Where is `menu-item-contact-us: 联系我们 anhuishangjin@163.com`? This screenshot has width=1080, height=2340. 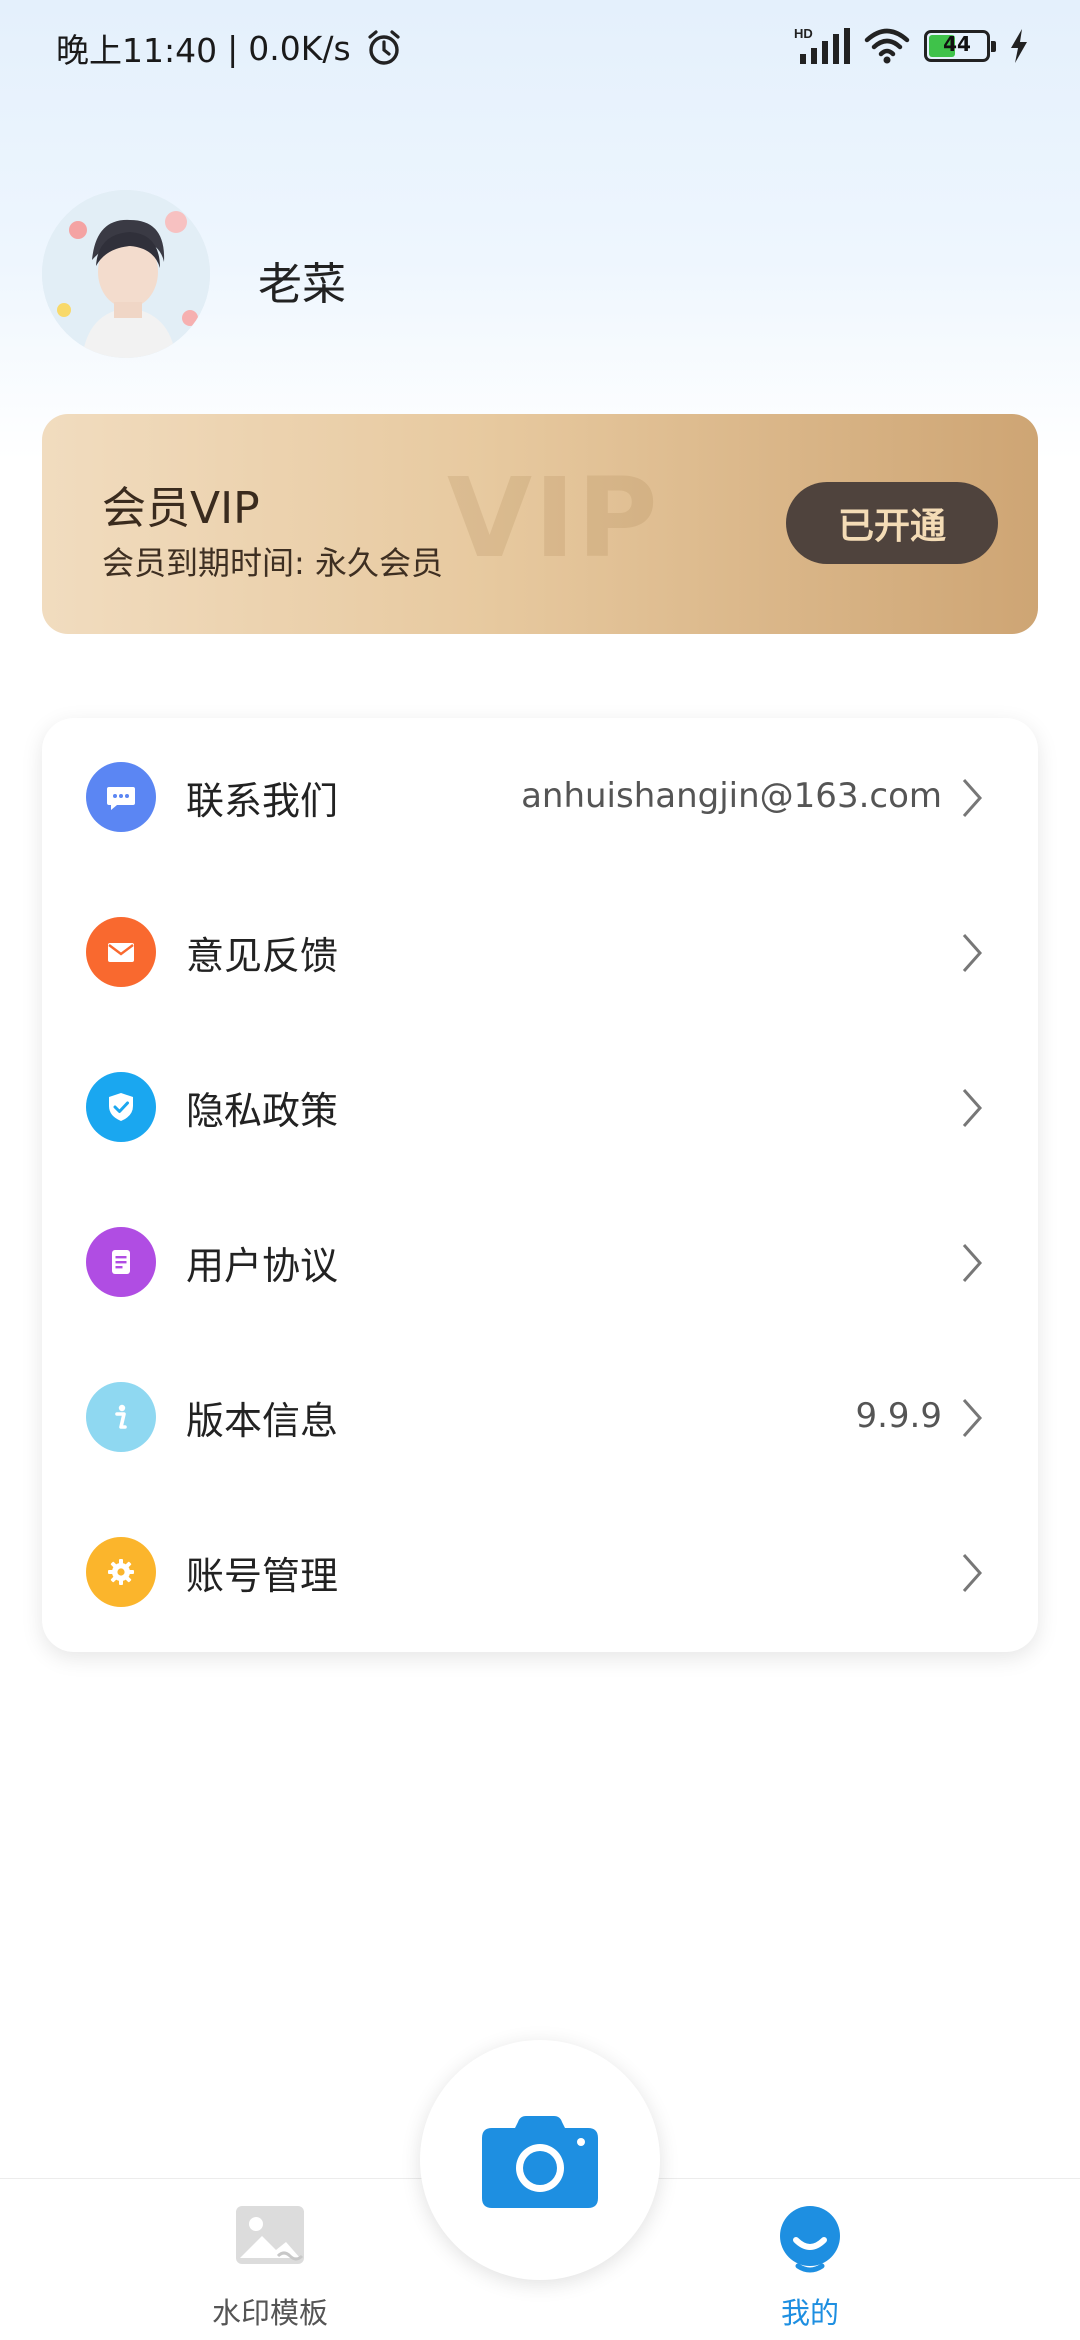 menu-item-contact-us: 联系我们 anhuishangjin@163.com is located at coordinates (540, 795).